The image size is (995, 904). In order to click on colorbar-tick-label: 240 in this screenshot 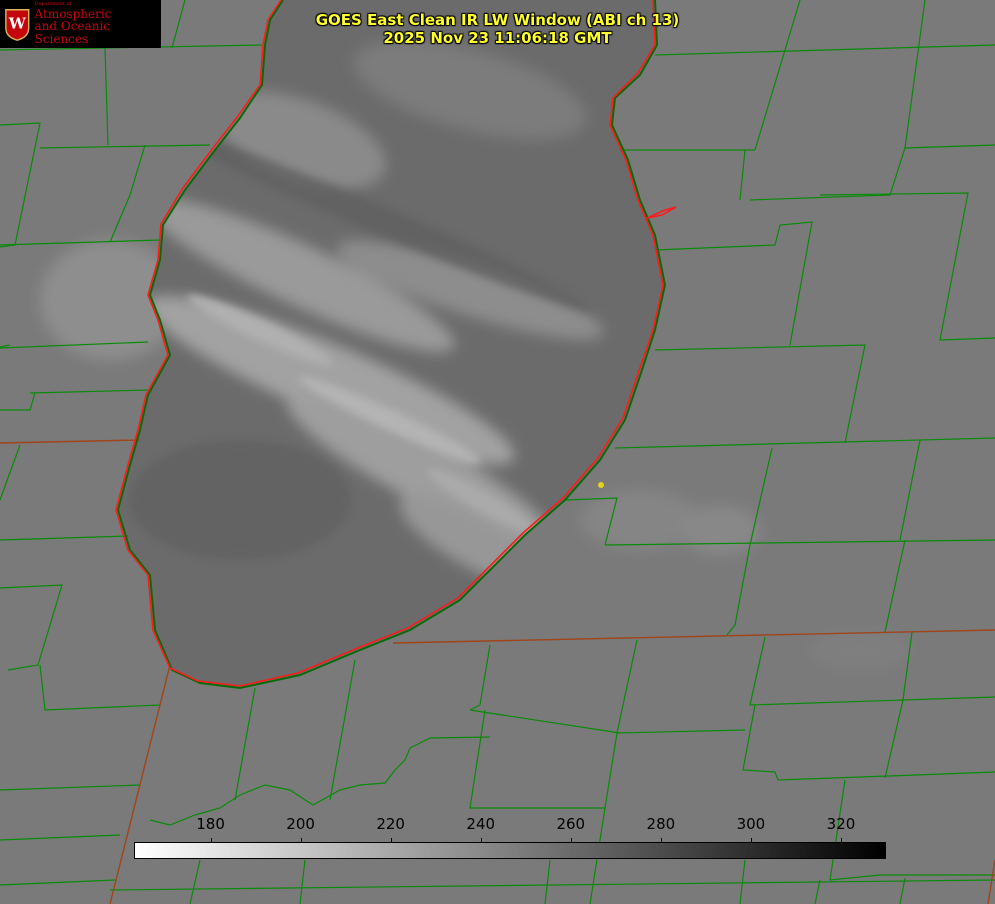, I will do `click(481, 824)`.